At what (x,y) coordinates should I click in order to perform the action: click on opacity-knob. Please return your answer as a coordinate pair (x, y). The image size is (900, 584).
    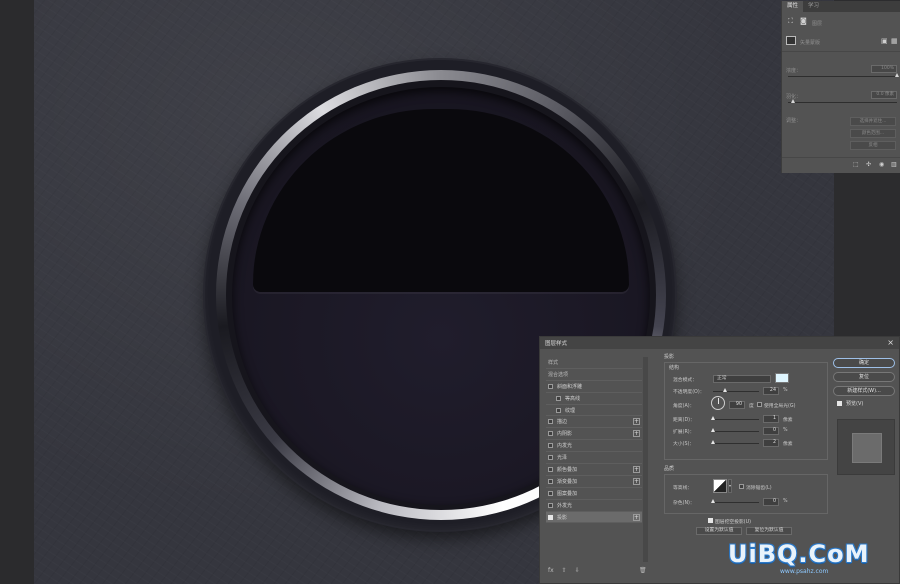
    Looking at the image, I should click on (725, 390).